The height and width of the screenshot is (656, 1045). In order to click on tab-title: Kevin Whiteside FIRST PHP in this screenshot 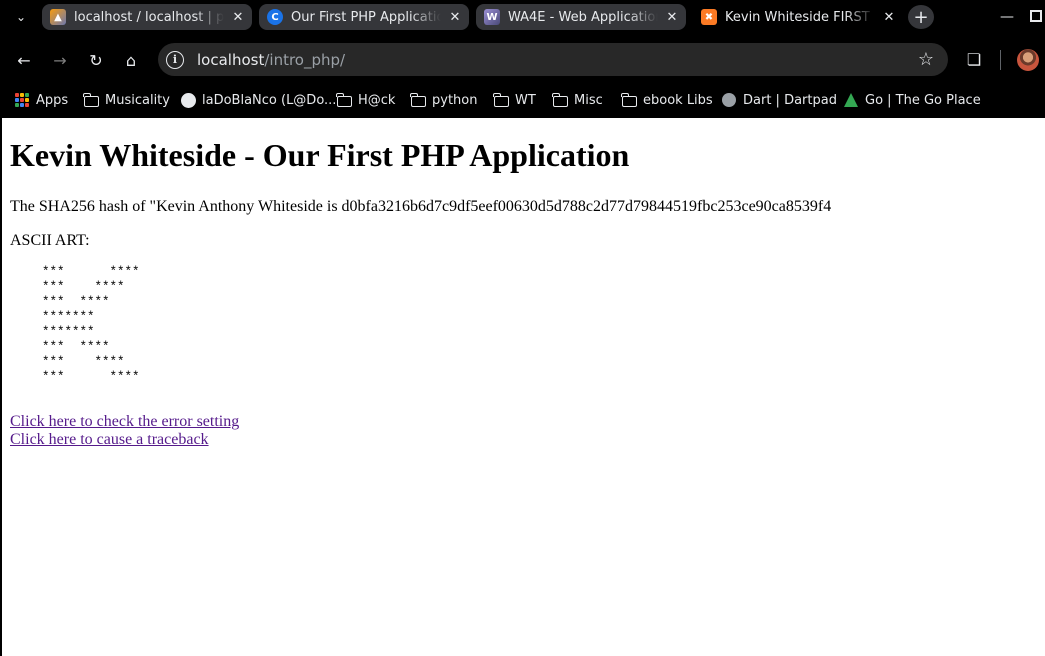, I will do `click(800, 17)`.